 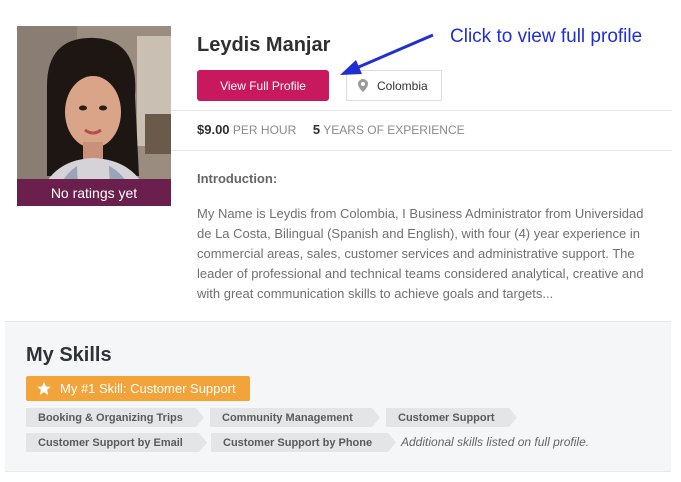 I want to click on skill-tag: Customer Support by Email, so click(x=116, y=442).